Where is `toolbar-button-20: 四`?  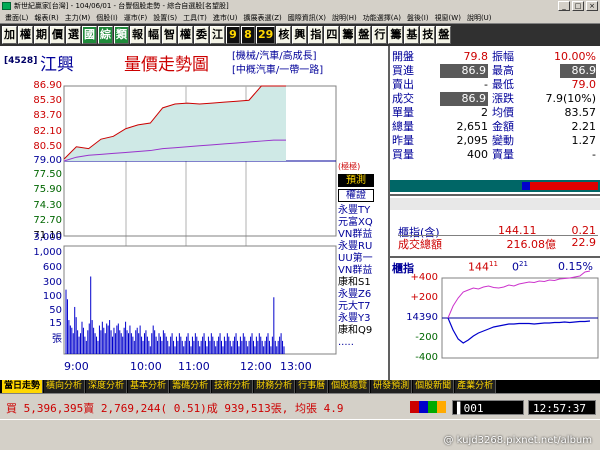
toolbar-button-20: 四 is located at coordinates (332, 35).